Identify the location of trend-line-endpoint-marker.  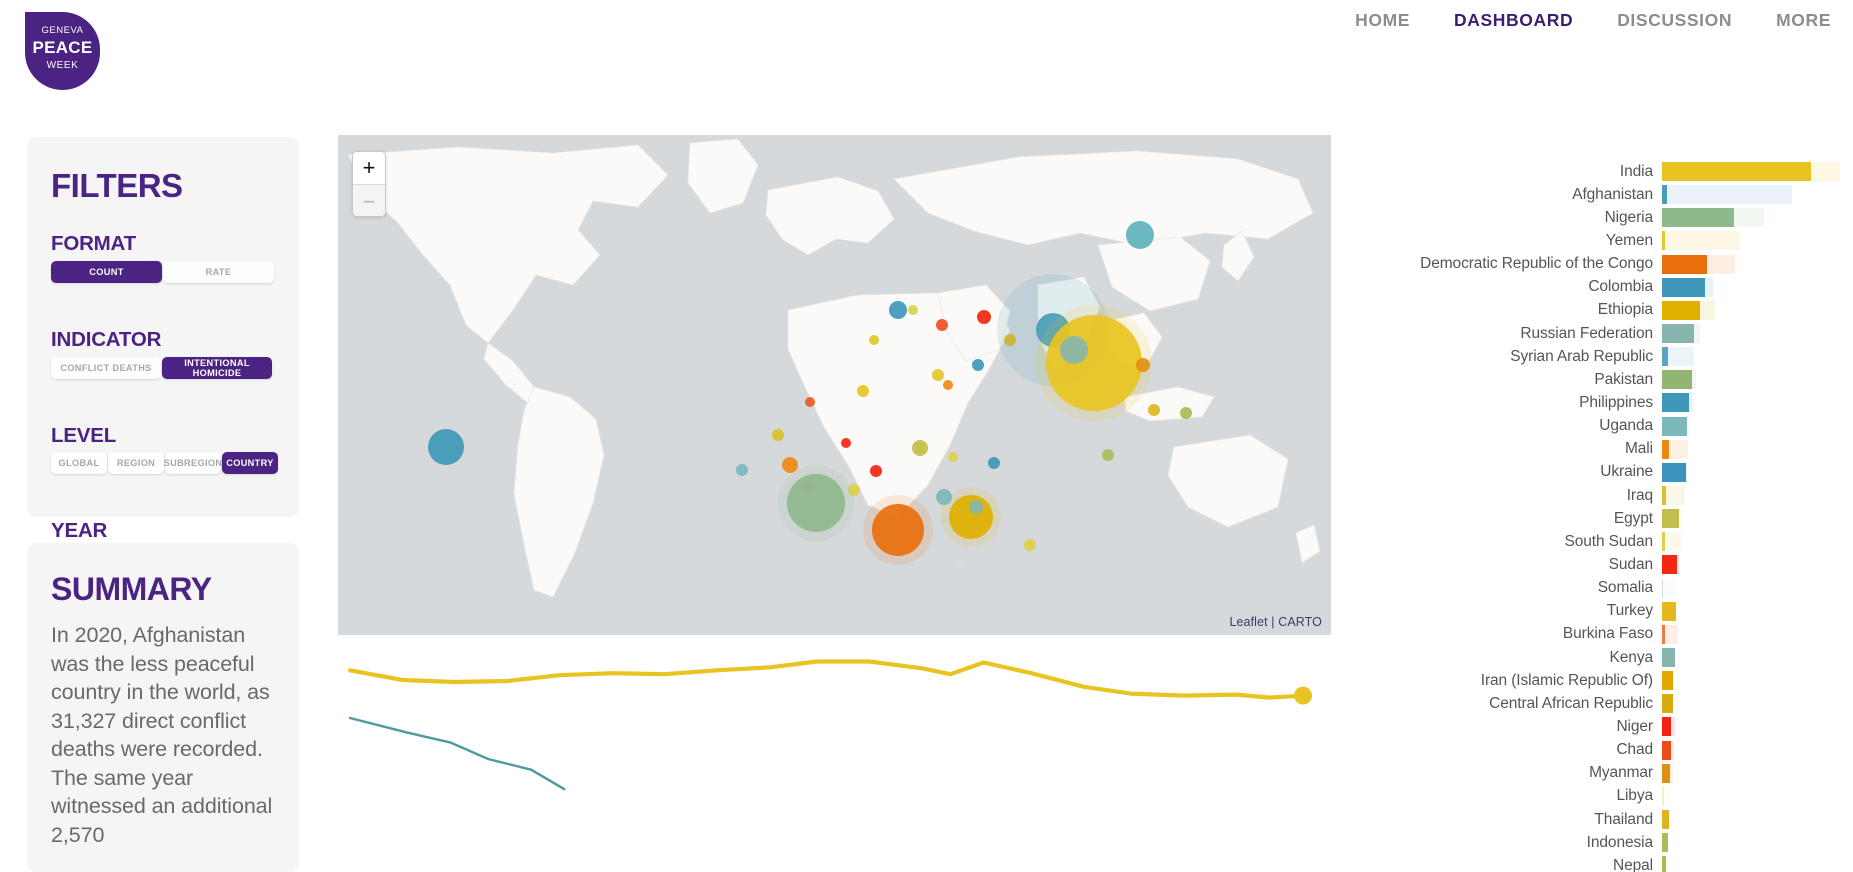
(1303, 695).